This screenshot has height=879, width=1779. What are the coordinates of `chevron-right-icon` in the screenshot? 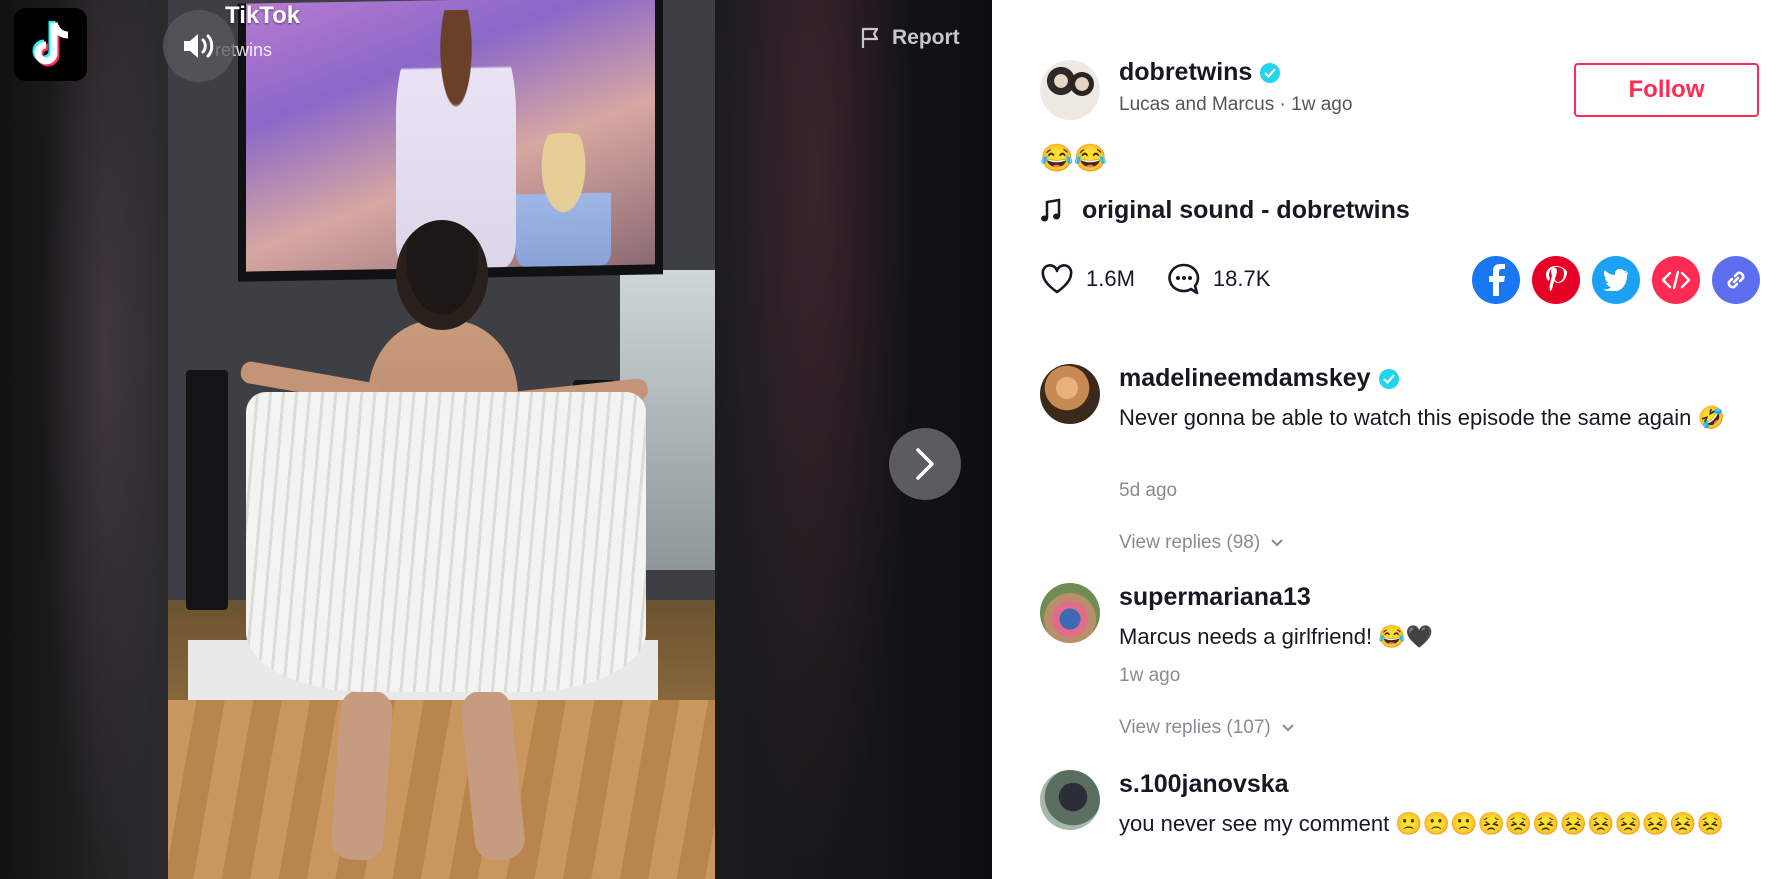 It's located at (925, 464).